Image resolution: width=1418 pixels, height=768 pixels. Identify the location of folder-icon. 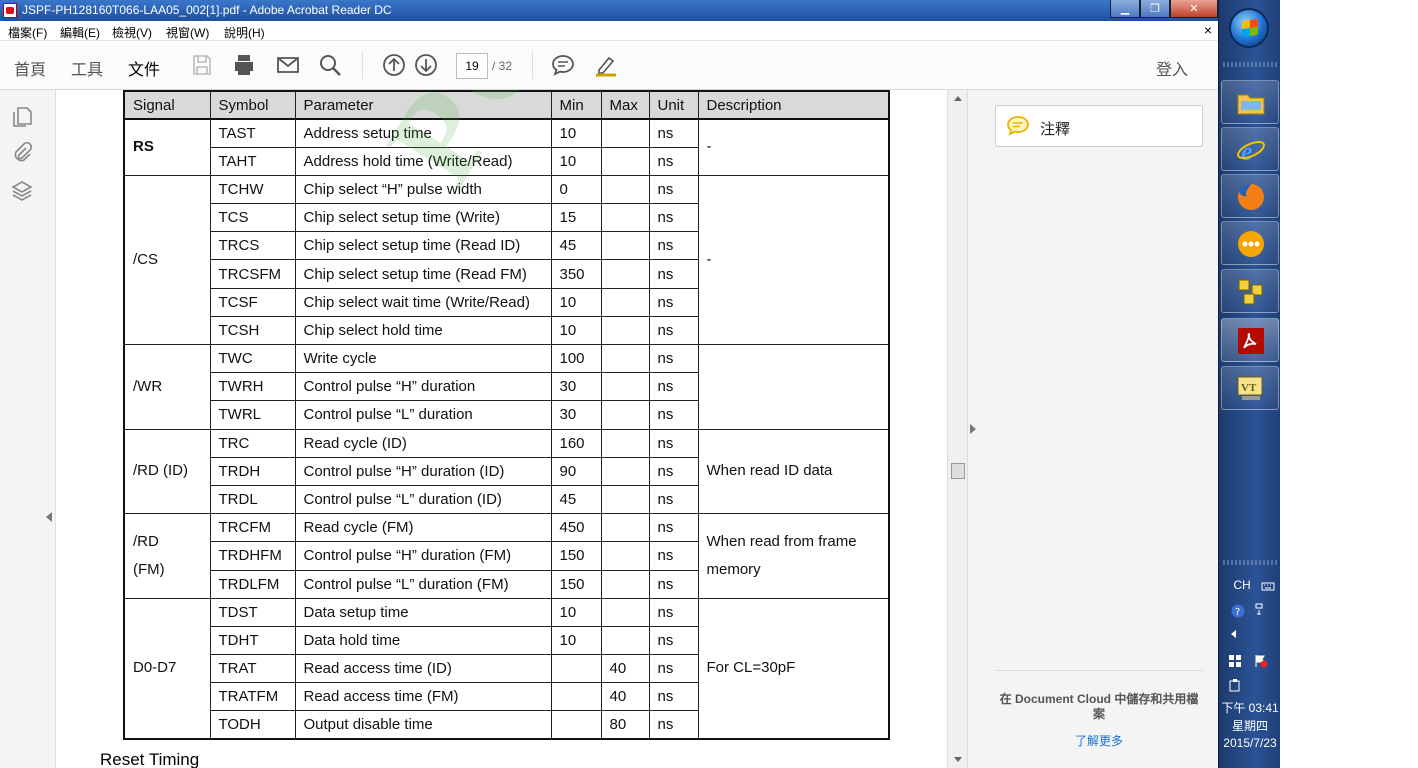
(1251, 104).